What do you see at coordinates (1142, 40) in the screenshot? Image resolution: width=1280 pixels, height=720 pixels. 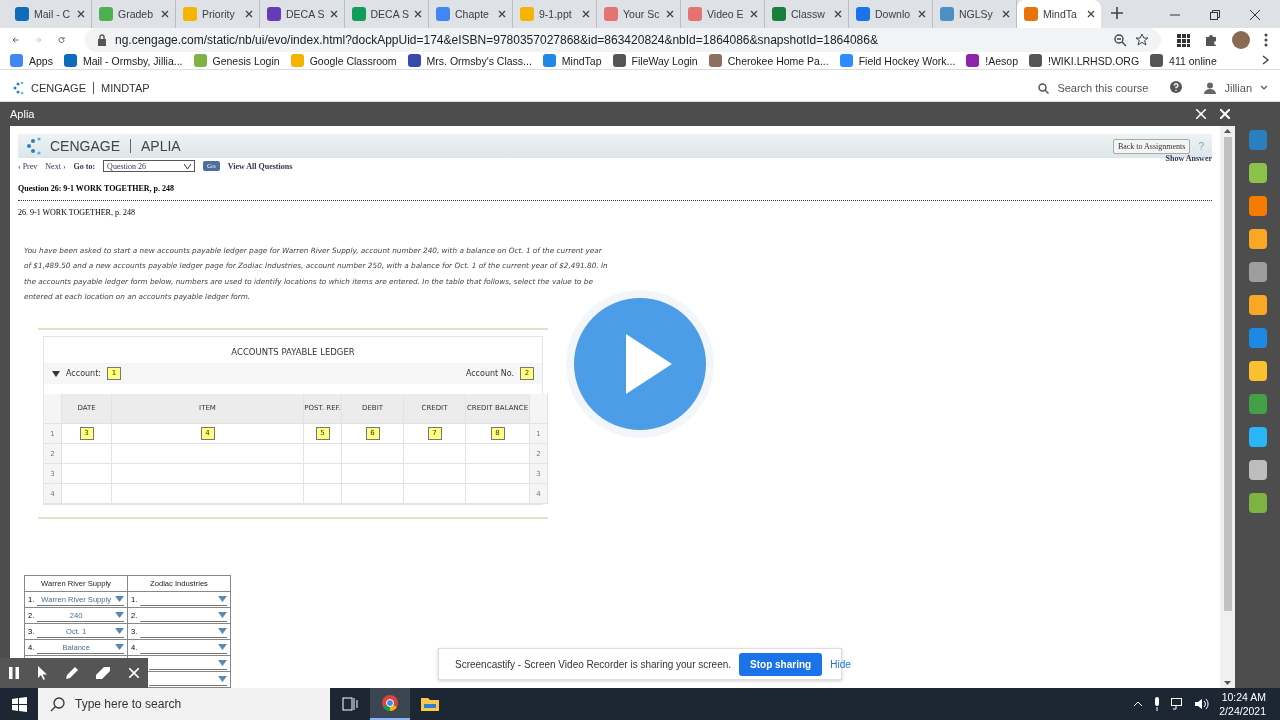 I see `star-icon` at bounding box center [1142, 40].